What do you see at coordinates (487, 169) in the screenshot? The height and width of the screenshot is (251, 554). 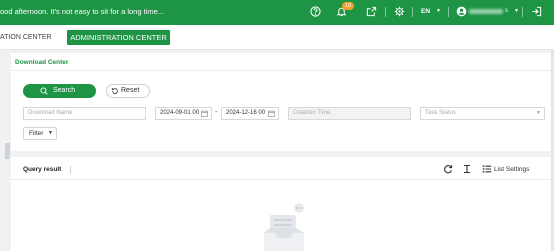 I see `list-settings-icon` at bounding box center [487, 169].